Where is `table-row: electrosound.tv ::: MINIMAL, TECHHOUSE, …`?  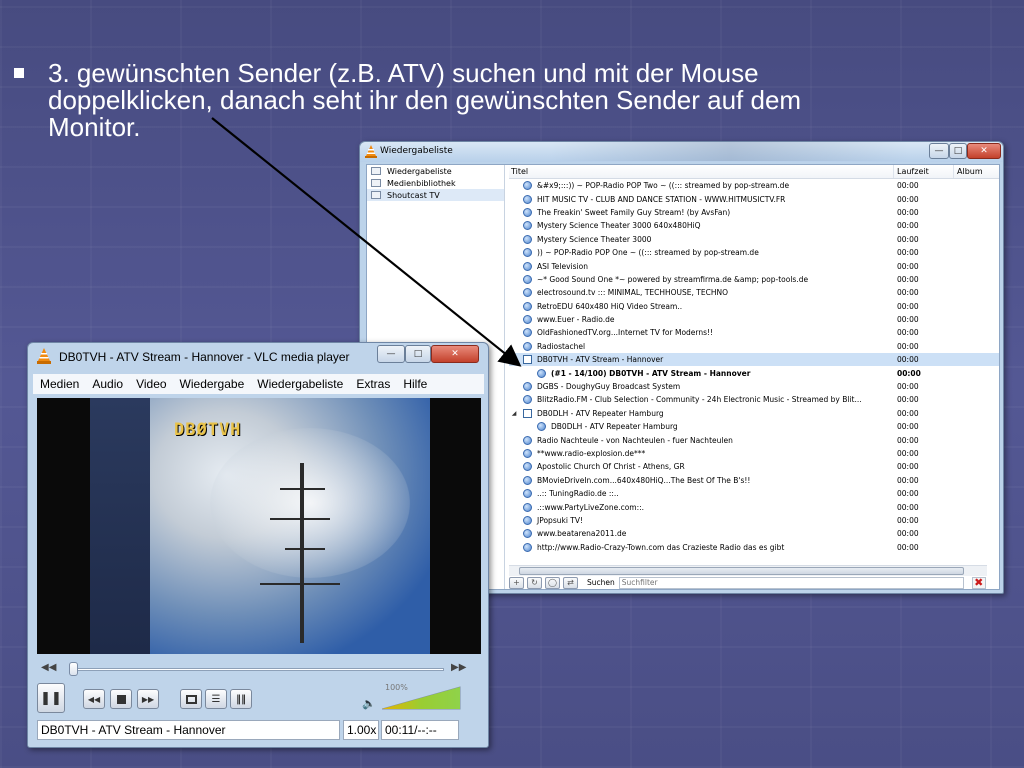
table-row: electrosound.tv ::: MINIMAL, TECHHOUSE, … is located at coordinates (754, 292).